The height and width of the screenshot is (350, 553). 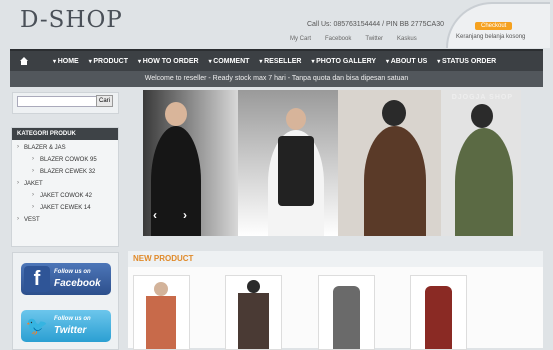 What do you see at coordinates (288, 163) in the screenshot?
I see `slide-image-vest` at bounding box center [288, 163].